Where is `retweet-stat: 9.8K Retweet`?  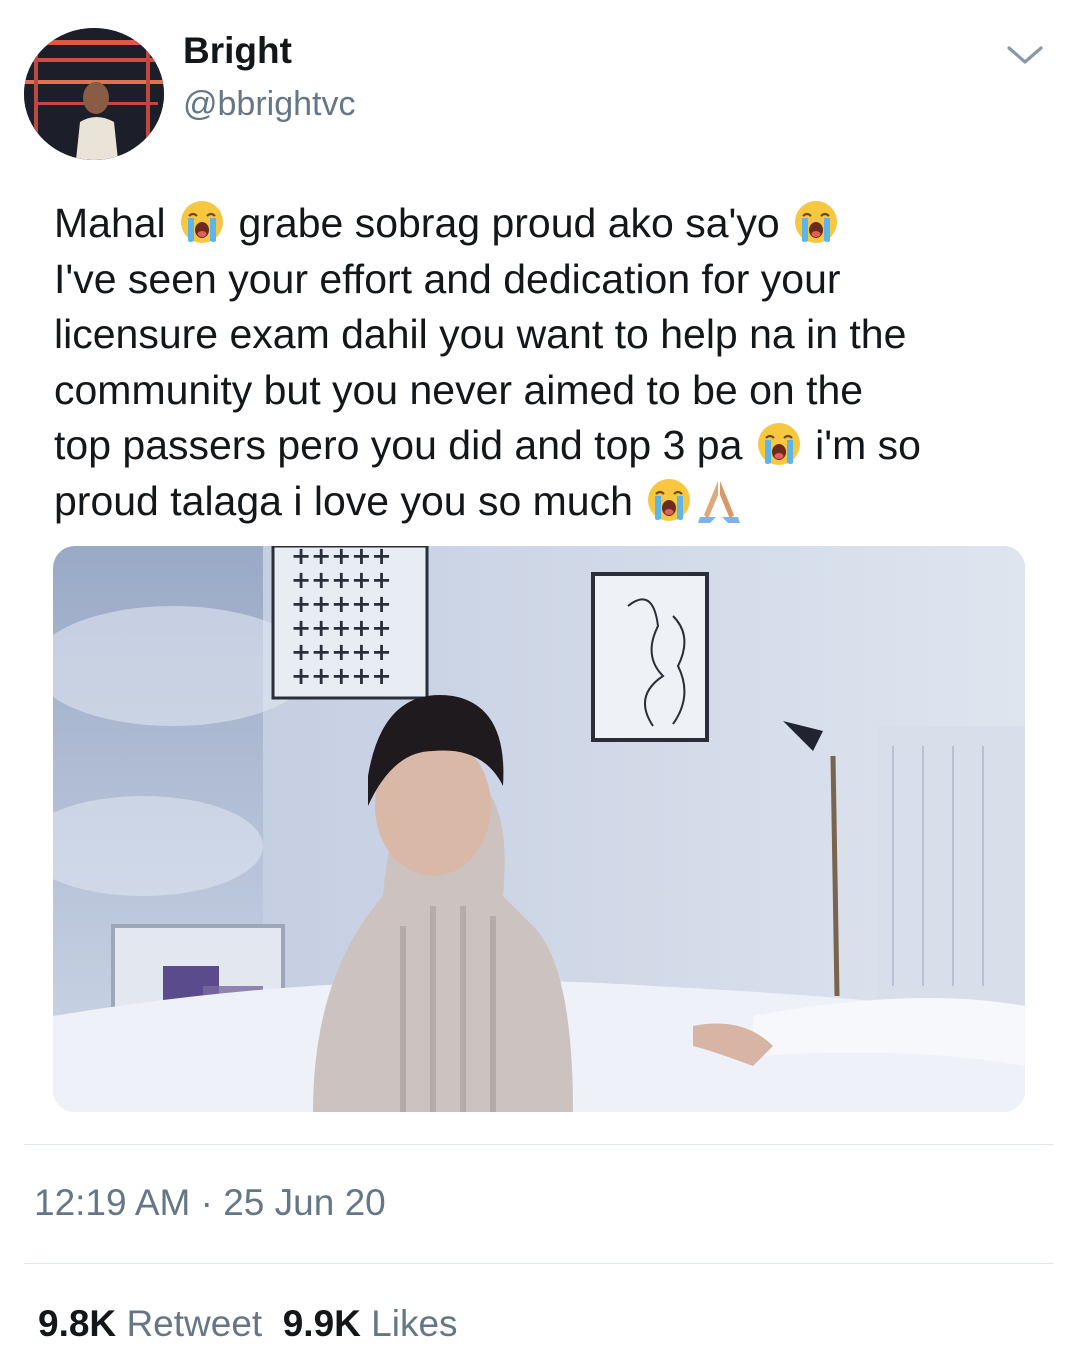 retweet-stat: 9.8K Retweet is located at coordinates (150, 1323).